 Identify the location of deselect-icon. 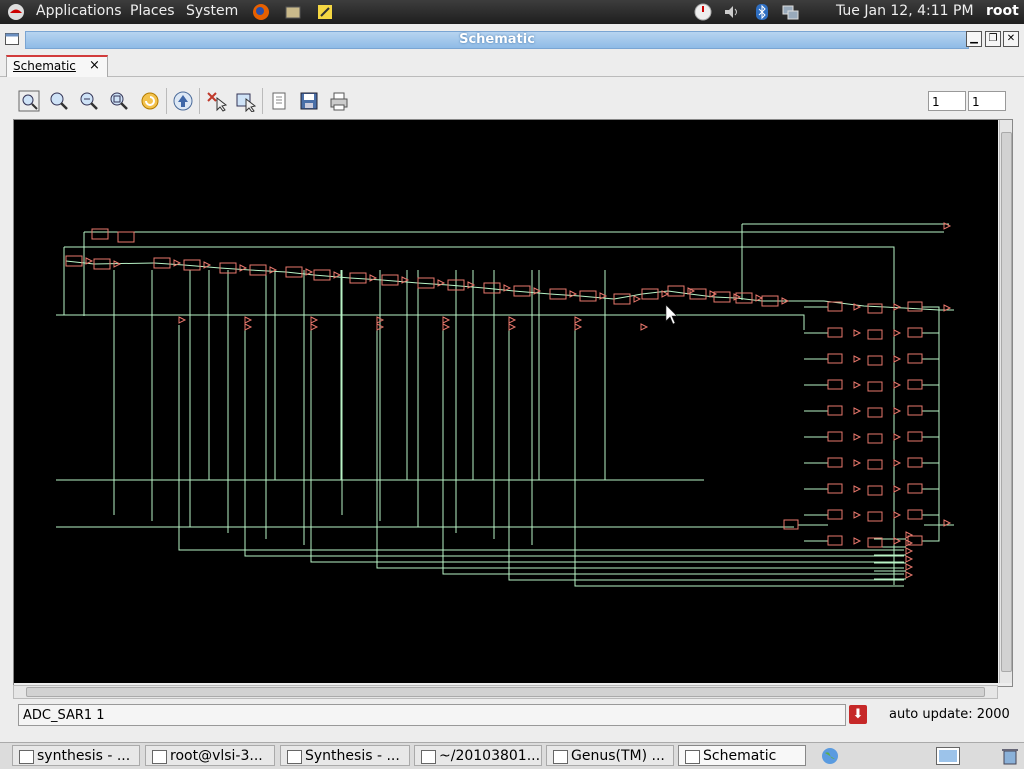
(216, 101).